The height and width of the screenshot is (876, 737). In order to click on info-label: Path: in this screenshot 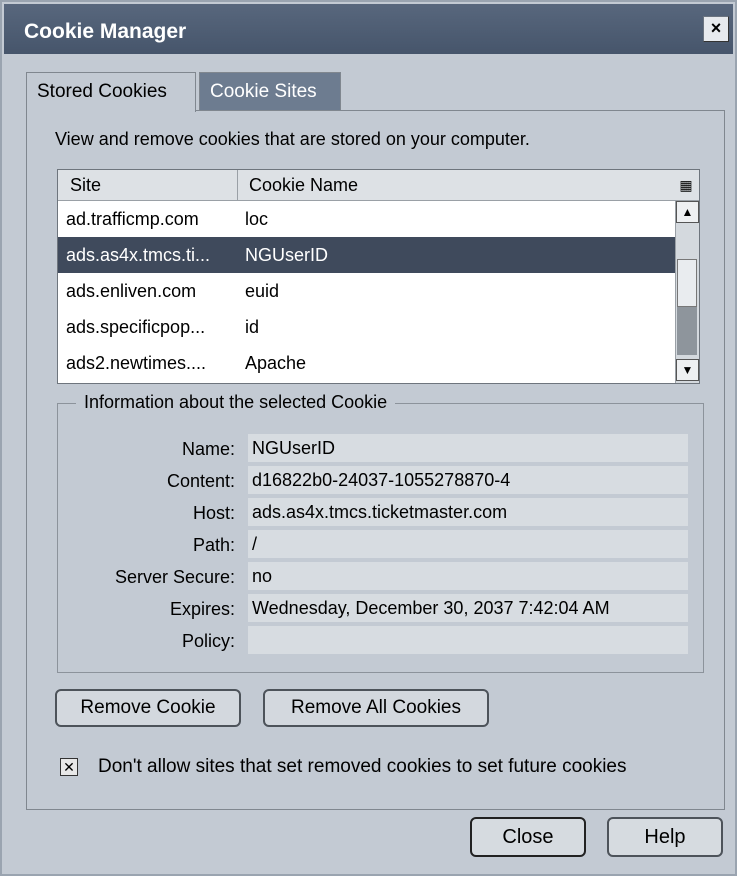, I will do `click(213, 545)`.